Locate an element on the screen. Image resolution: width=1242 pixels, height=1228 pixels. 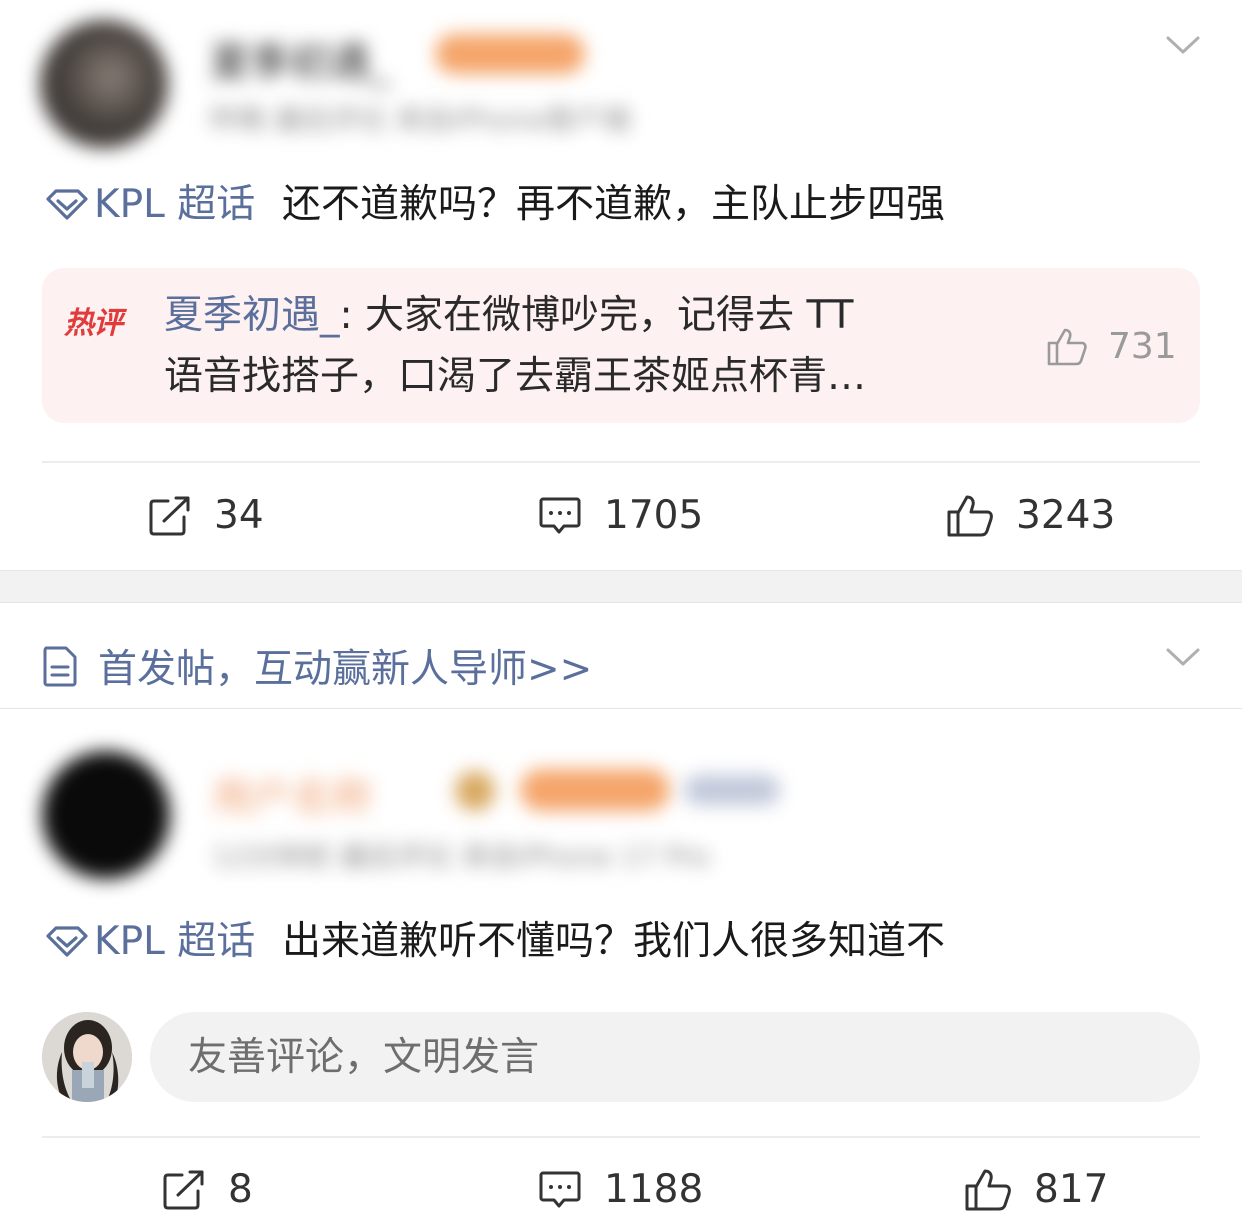
hot-comment-like: 731 is located at coordinates (1111, 346).